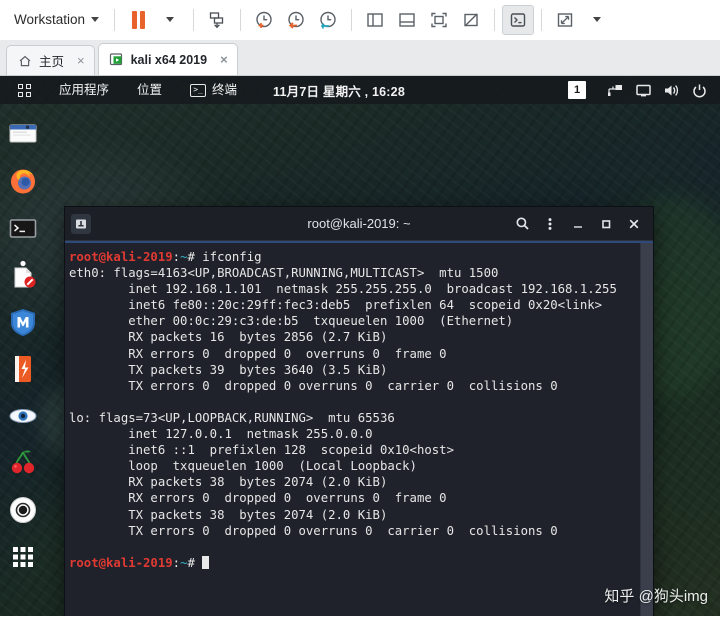 Image resolution: width=720 pixels, height=618 pixels. I want to click on panel-tray: 1, so click(644, 90).